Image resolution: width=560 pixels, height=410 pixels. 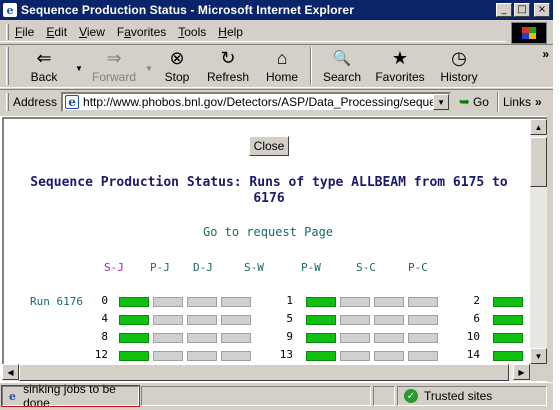 I want to click on links-chevron: », so click(x=538, y=102).